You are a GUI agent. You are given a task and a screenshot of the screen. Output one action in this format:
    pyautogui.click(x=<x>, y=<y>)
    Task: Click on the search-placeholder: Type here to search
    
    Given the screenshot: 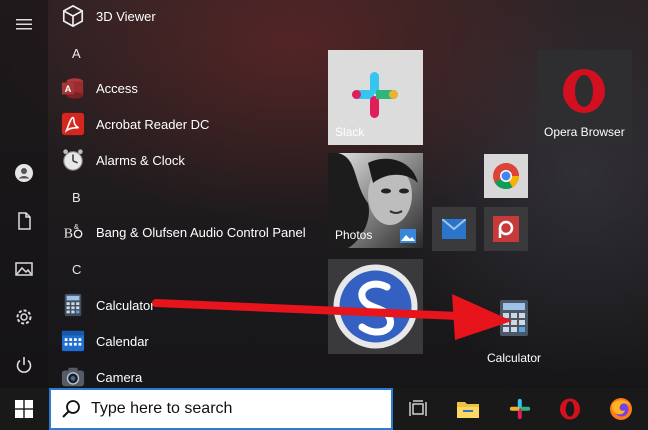 What is the action you would take?
    pyautogui.click(x=162, y=408)
    